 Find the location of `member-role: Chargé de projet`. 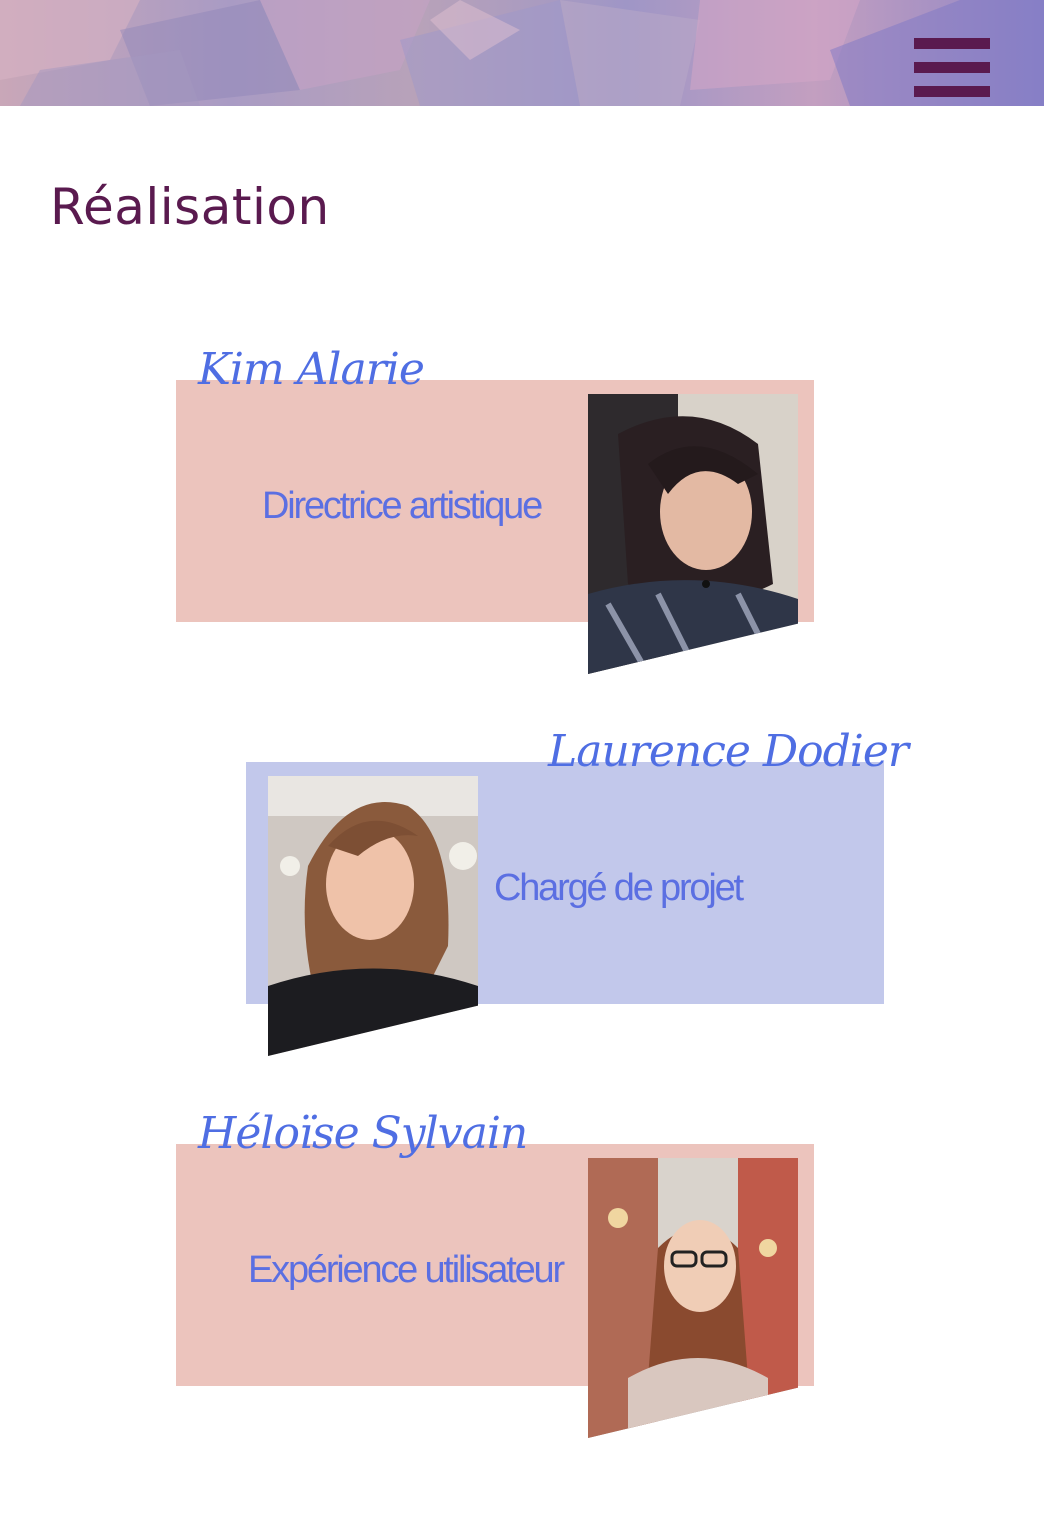

member-role: Chargé de projet is located at coordinates (619, 888).